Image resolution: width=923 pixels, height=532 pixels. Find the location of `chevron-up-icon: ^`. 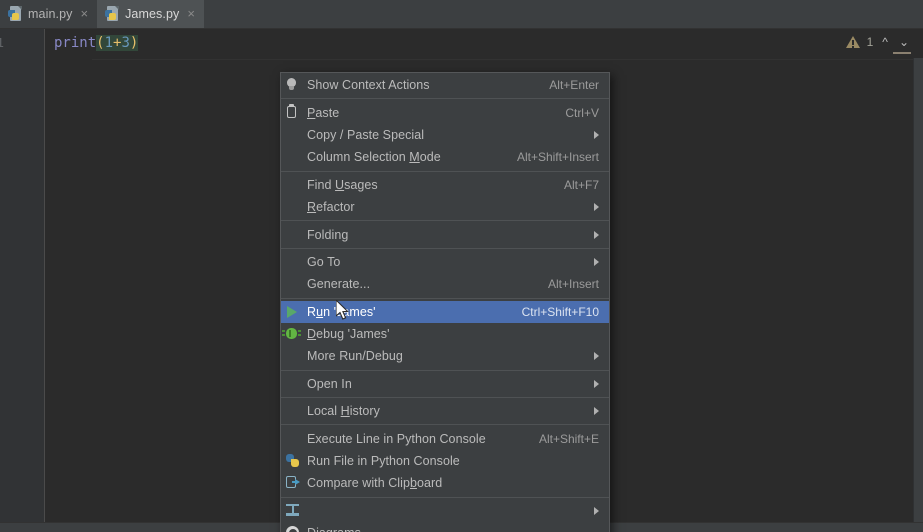

chevron-up-icon: ^ is located at coordinates (885, 42).